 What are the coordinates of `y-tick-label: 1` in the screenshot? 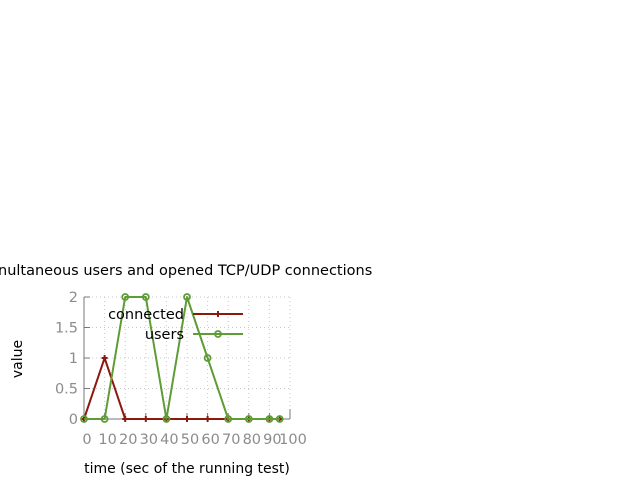 It's located at (73, 359).